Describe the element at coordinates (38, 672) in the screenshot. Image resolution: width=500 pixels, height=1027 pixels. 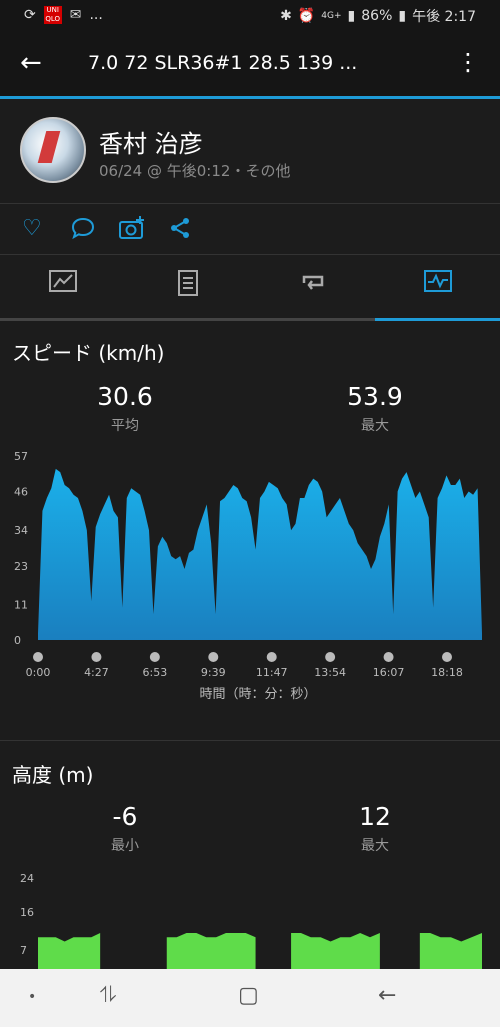
I see `x-tick-label: 0:00` at that location.